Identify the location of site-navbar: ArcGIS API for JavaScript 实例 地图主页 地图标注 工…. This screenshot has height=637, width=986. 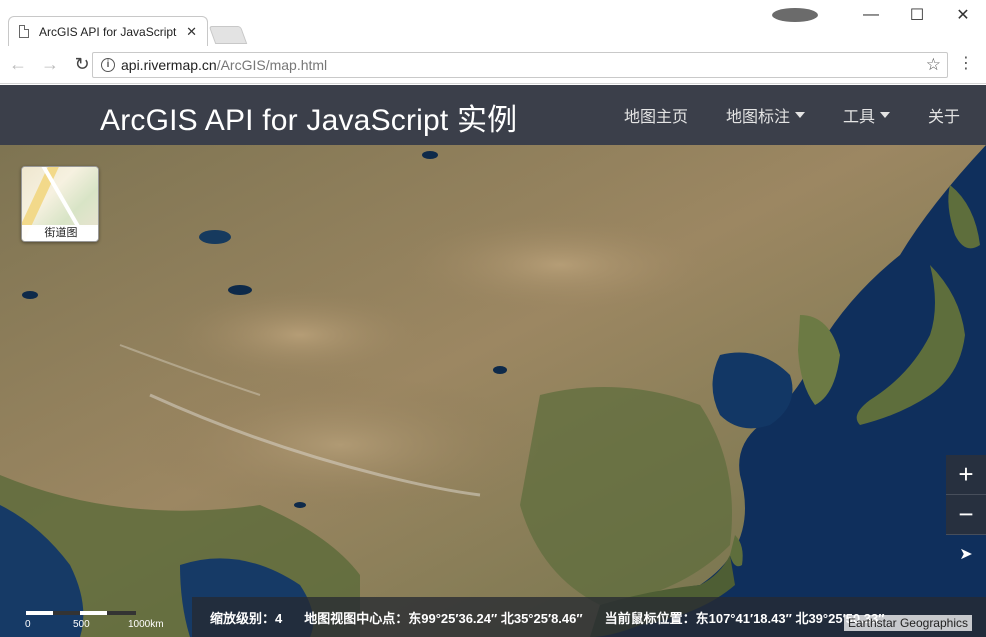
(493, 115).